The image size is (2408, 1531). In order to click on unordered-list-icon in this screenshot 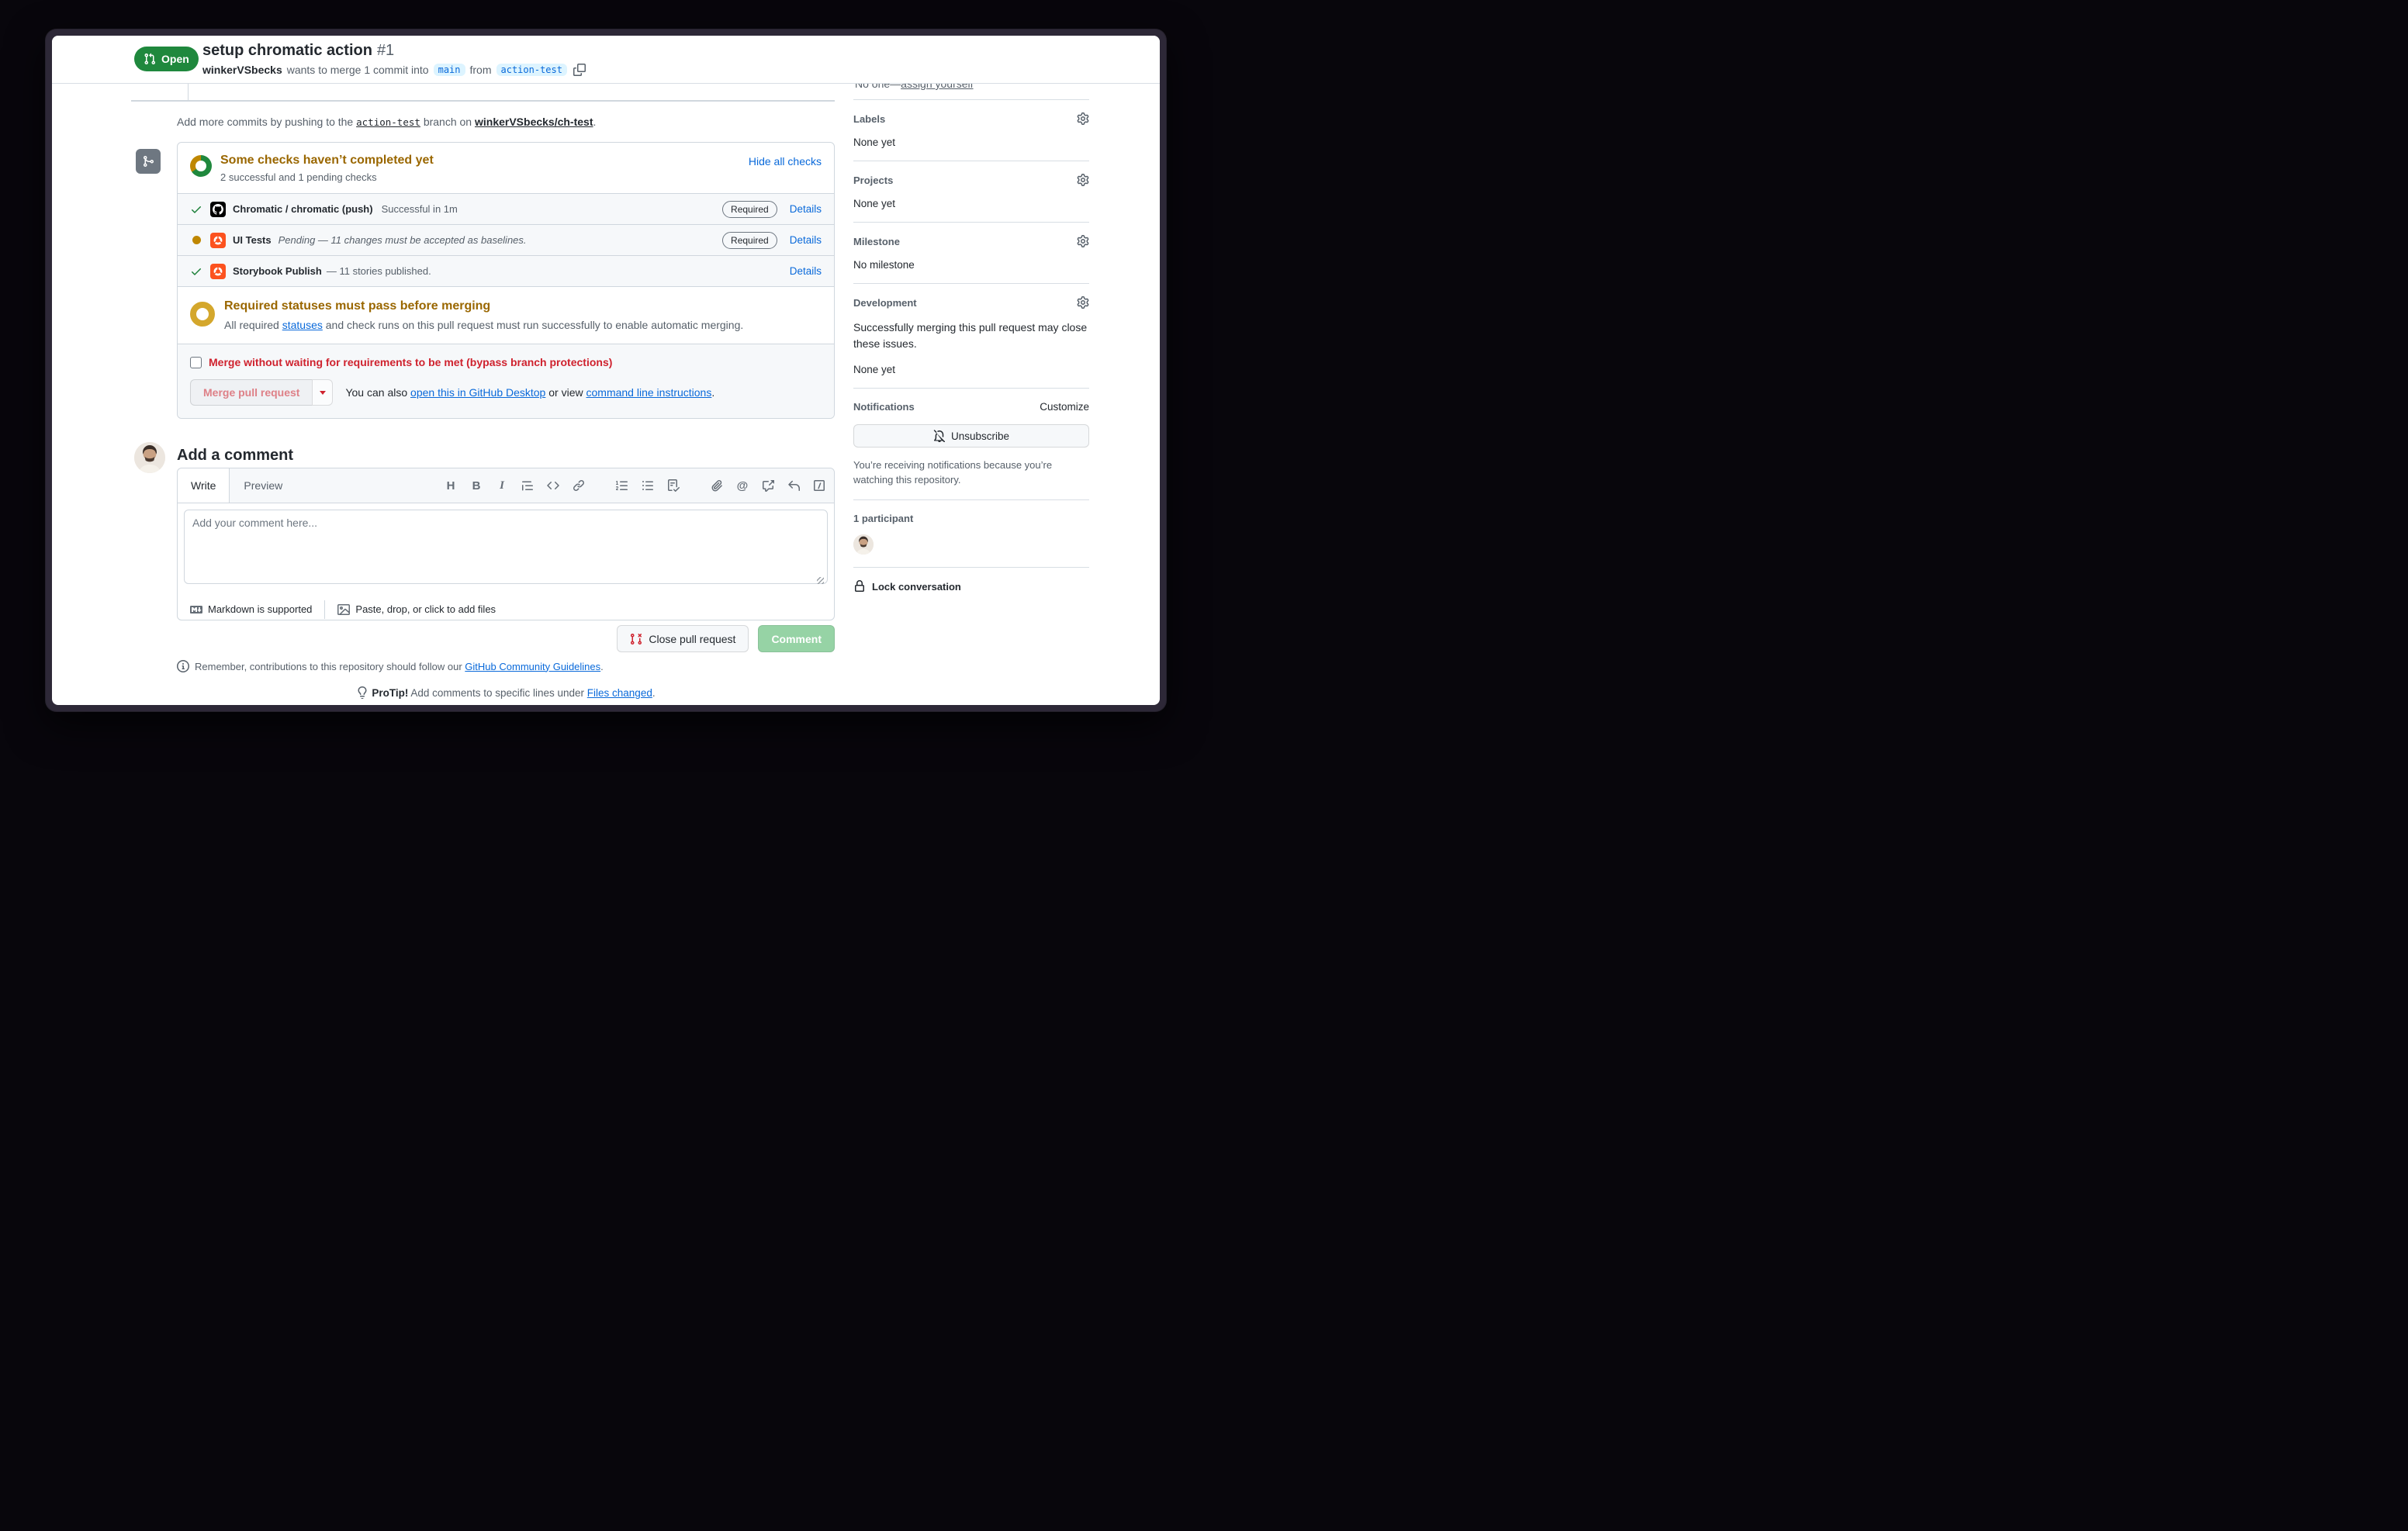, I will do `click(648, 485)`.